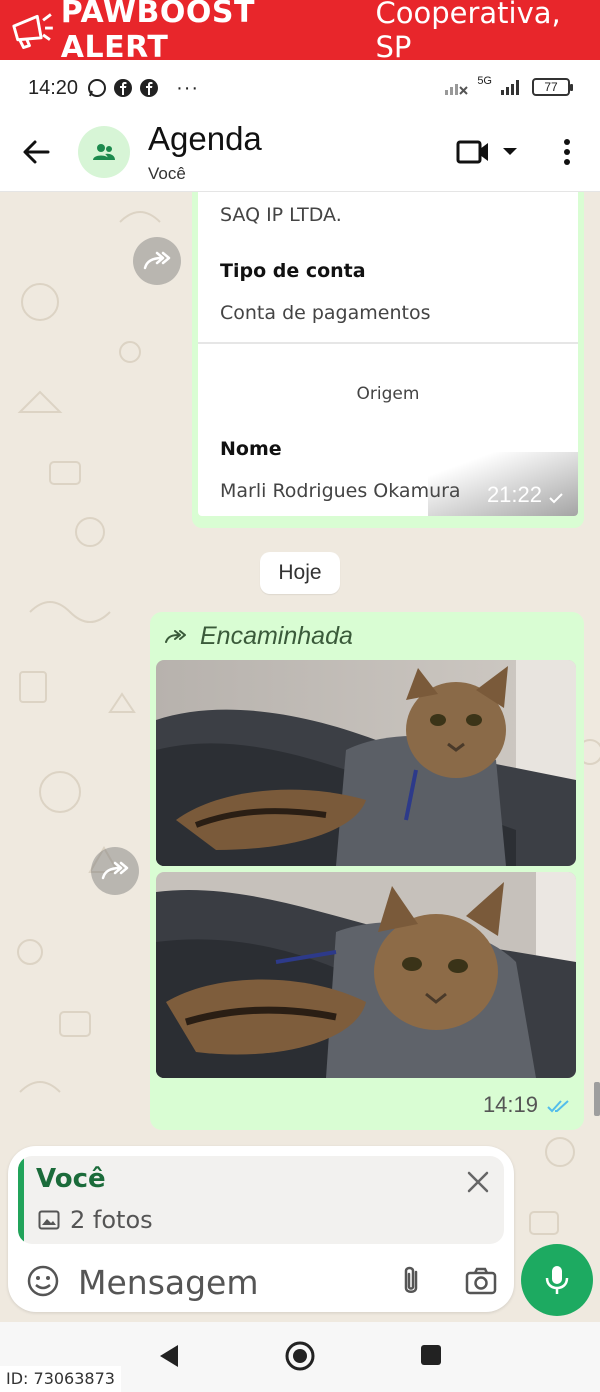 The image size is (600, 1392). What do you see at coordinates (556, 498) in the screenshot?
I see `sent-check-icon` at bounding box center [556, 498].